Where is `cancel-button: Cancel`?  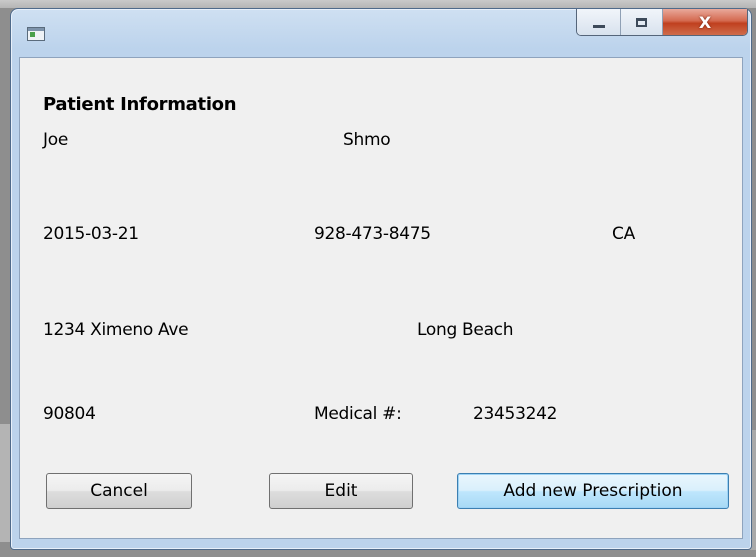 cancel-button: Cancel is located at coordinates (119, 491).